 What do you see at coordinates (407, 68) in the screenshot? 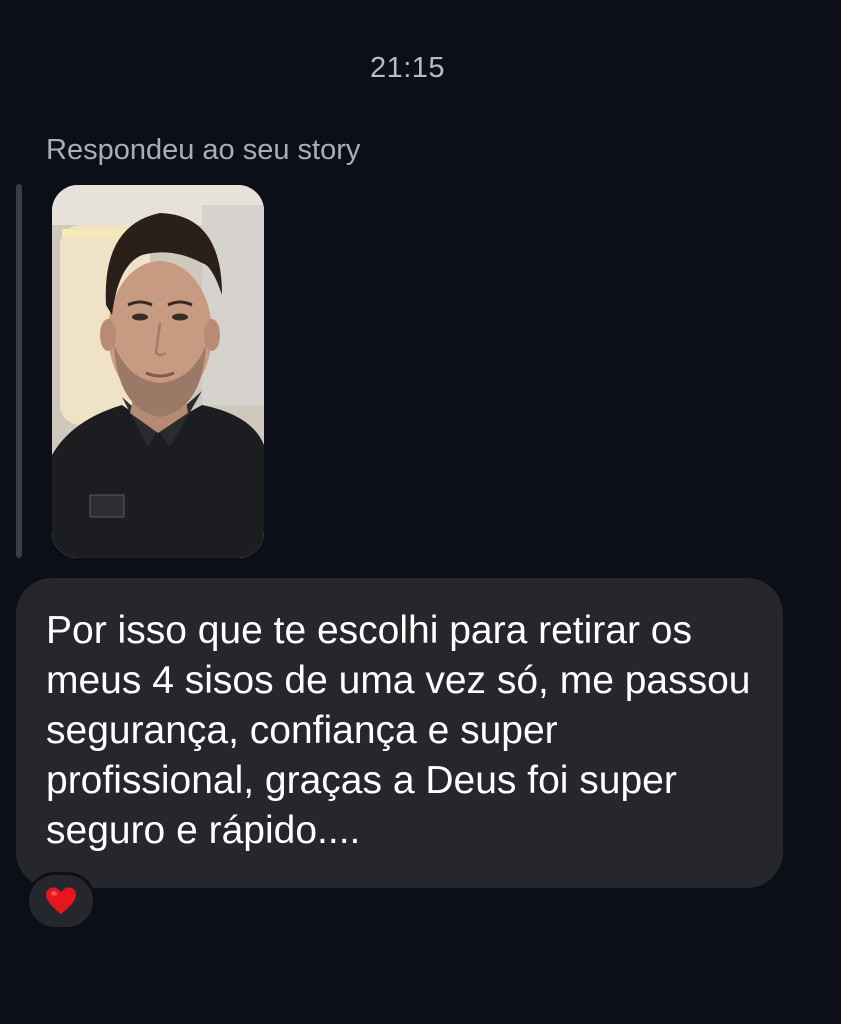
I see `message-timestamp: 21:15` at bounding box center [407, 68].